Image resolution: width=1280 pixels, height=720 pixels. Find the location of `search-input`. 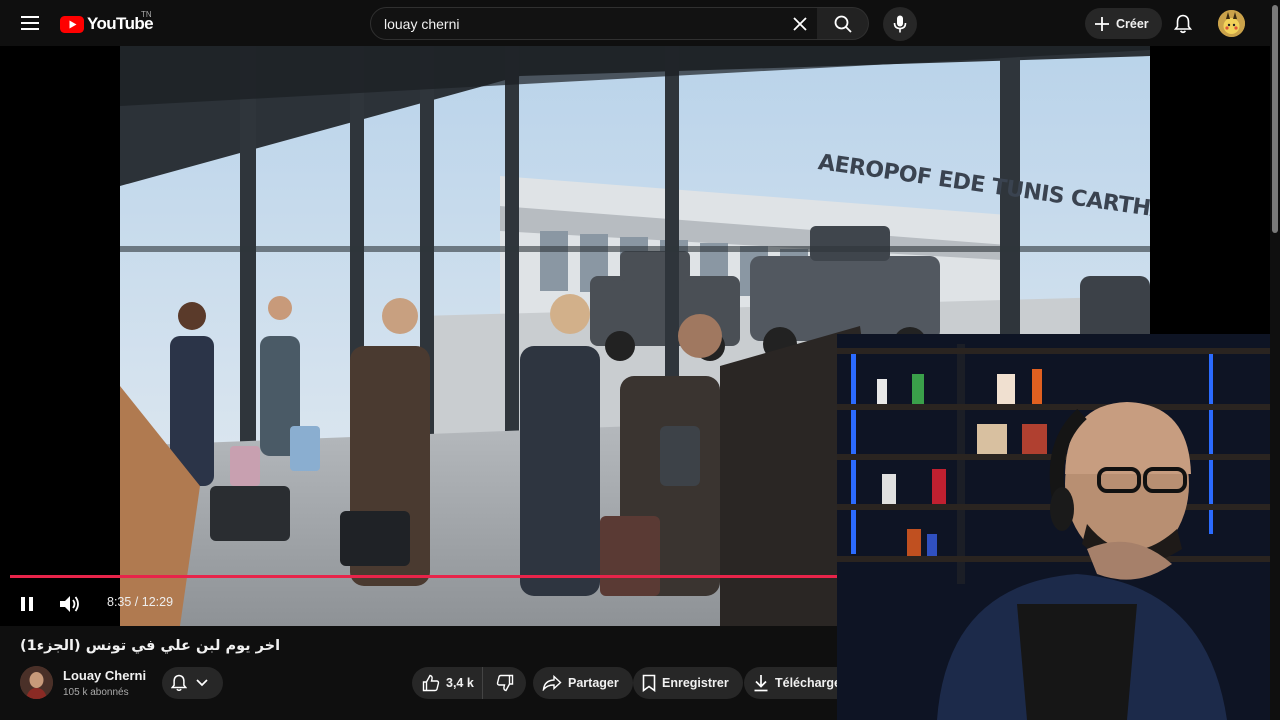

search-input is located at coordinates (566, 23).